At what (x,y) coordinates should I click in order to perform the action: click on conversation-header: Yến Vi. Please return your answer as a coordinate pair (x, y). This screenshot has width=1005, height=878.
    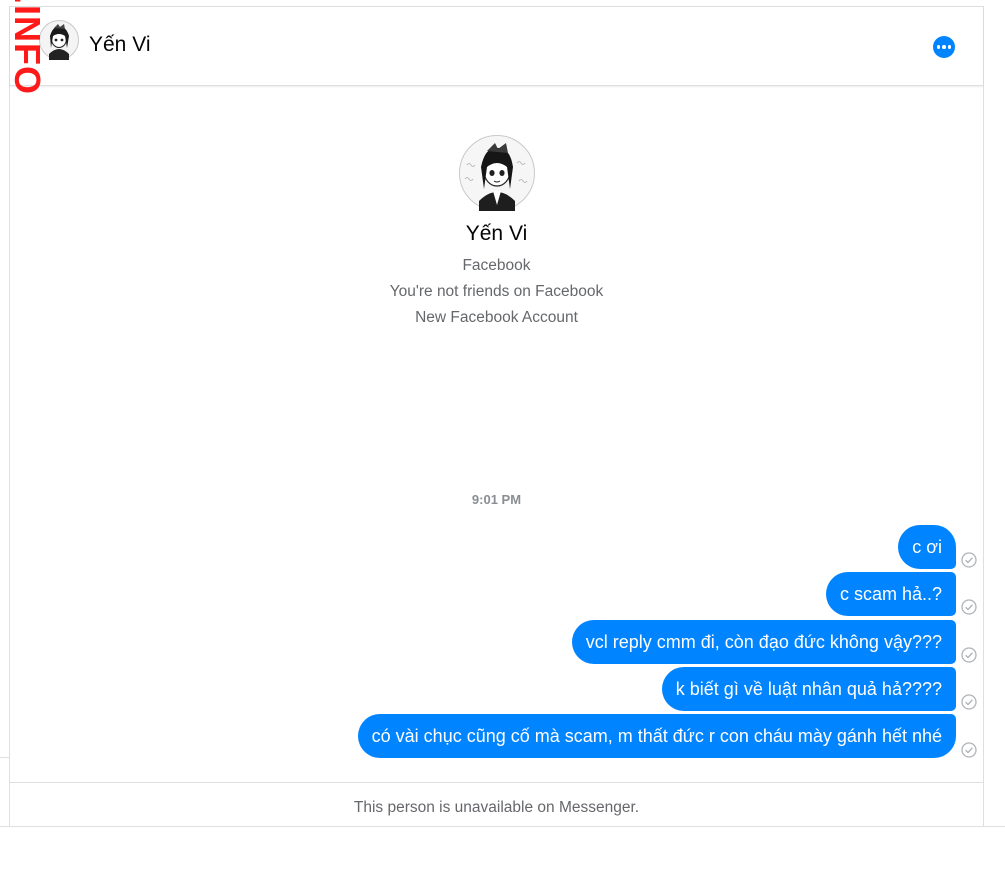
    Looking at the image, I should click on (496, 46).